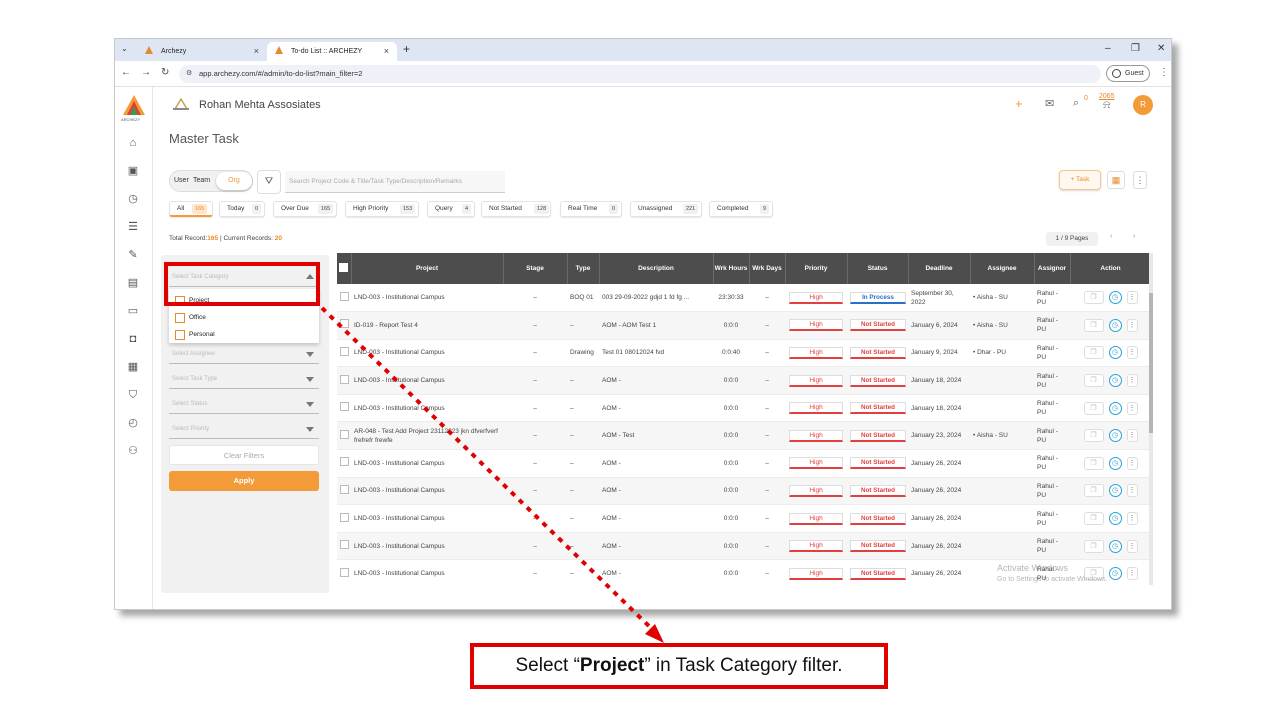 The width and height of the screenshot is (1280, 720). I want to click on chip-completed: Completed 9, so click(741, 209).